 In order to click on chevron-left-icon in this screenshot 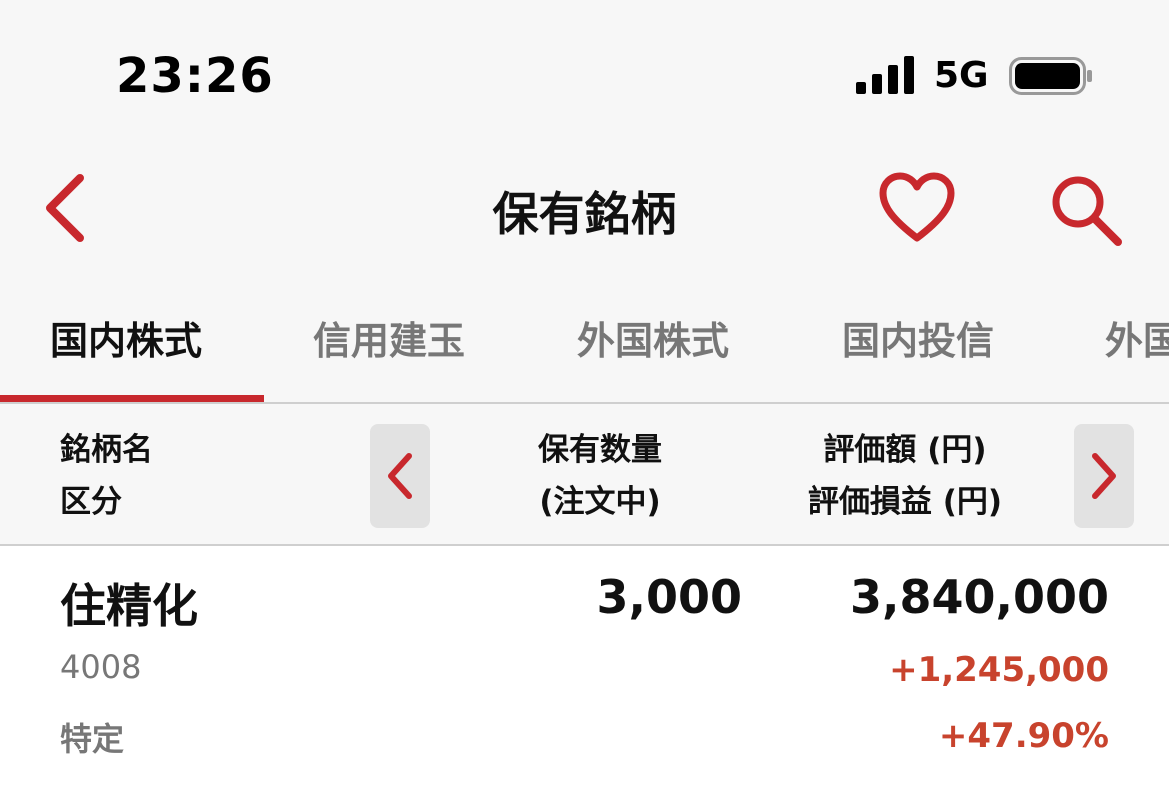, I will do `click(400, 476)`.